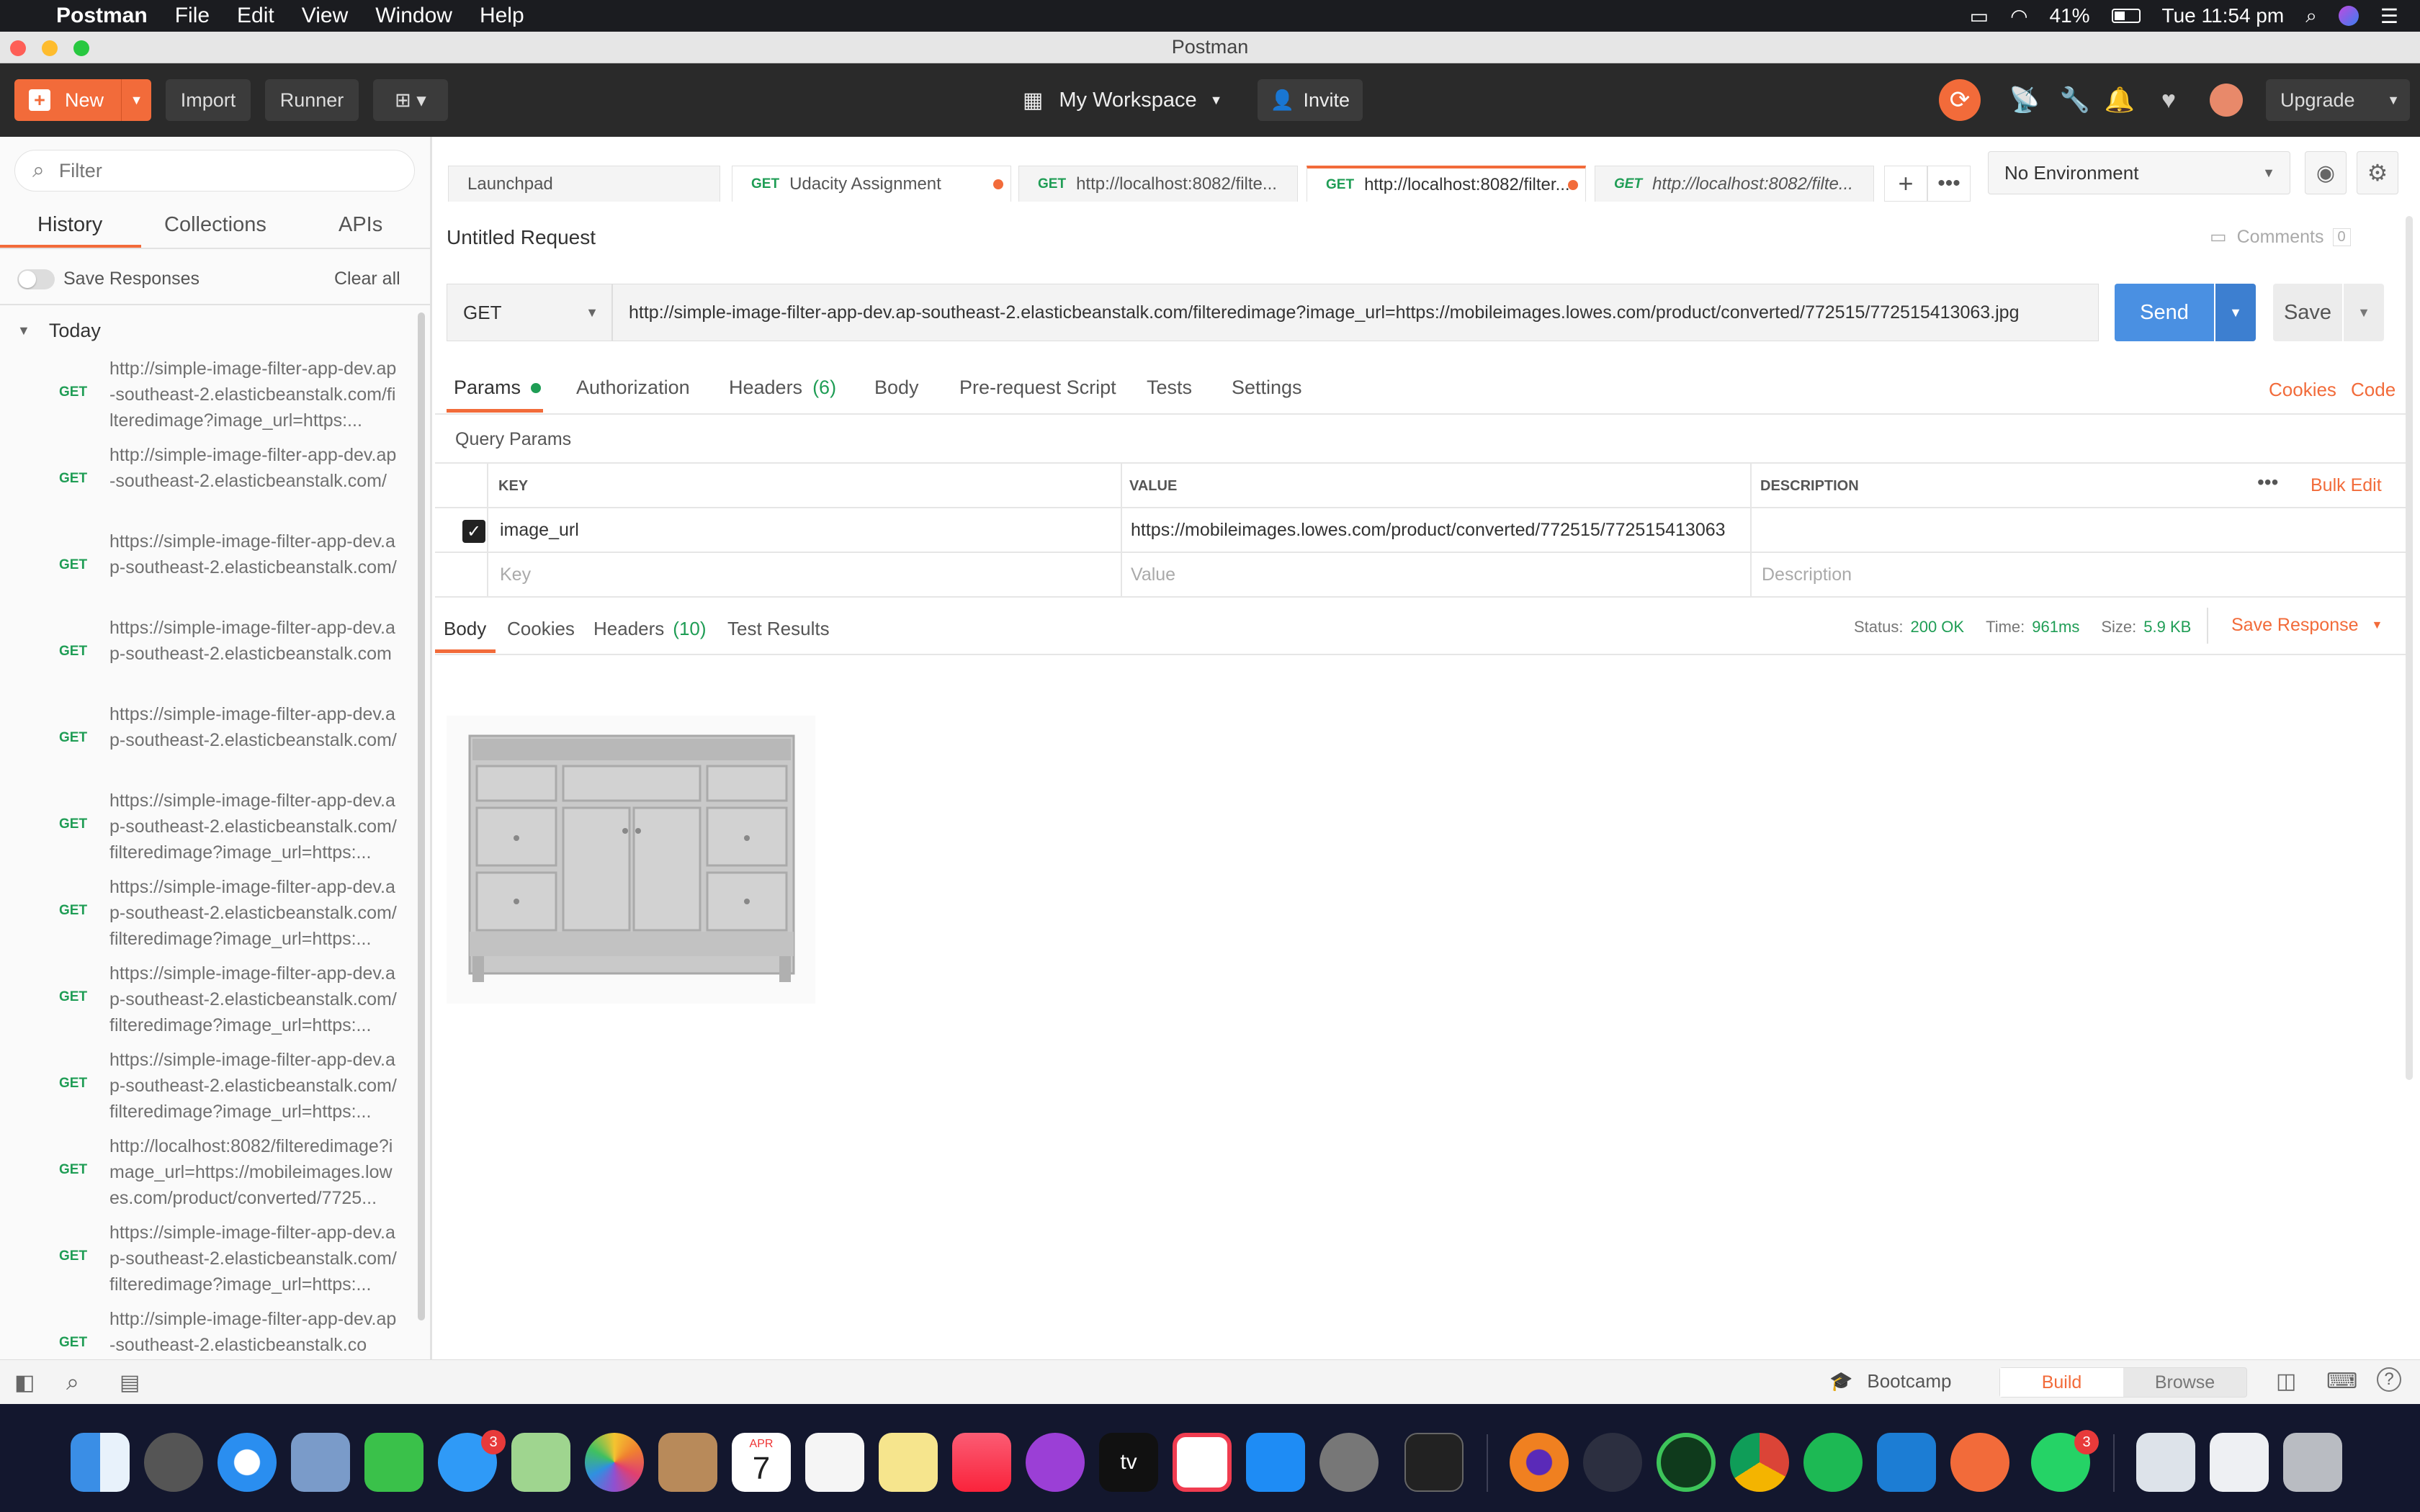 Image resolution: width=2420 pixels, height=1512 pixels. Describe the element at coordinates (192, 16) in the screenshot. I see `menu-file: File` at that location.